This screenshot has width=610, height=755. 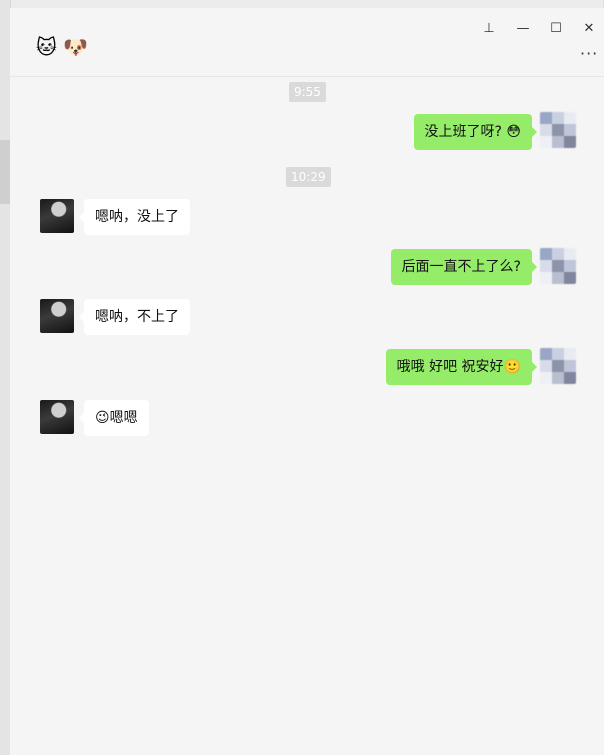 What do you see at coordinates (114, 418) in the screenshot?
I see `message-bubble-contact: 😉嗯嗯` at bounding box center [114, 418].